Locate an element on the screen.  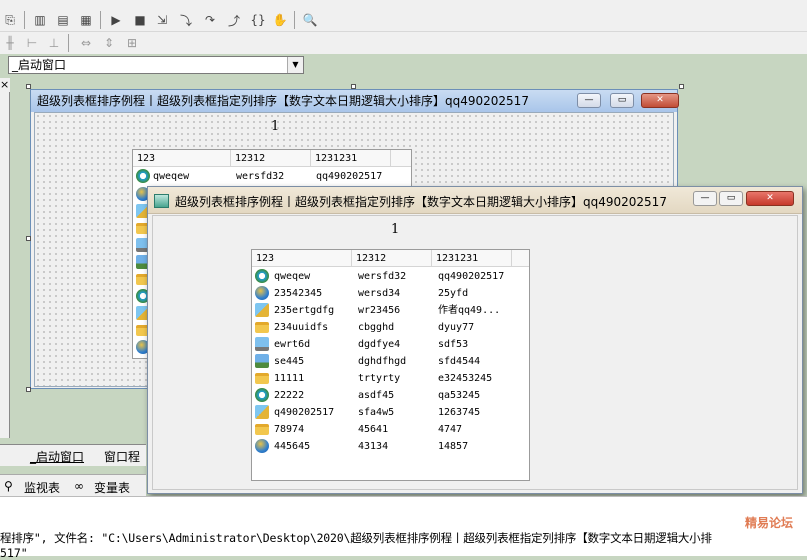
close-button: ✕ is located at coordinates (770, 198).